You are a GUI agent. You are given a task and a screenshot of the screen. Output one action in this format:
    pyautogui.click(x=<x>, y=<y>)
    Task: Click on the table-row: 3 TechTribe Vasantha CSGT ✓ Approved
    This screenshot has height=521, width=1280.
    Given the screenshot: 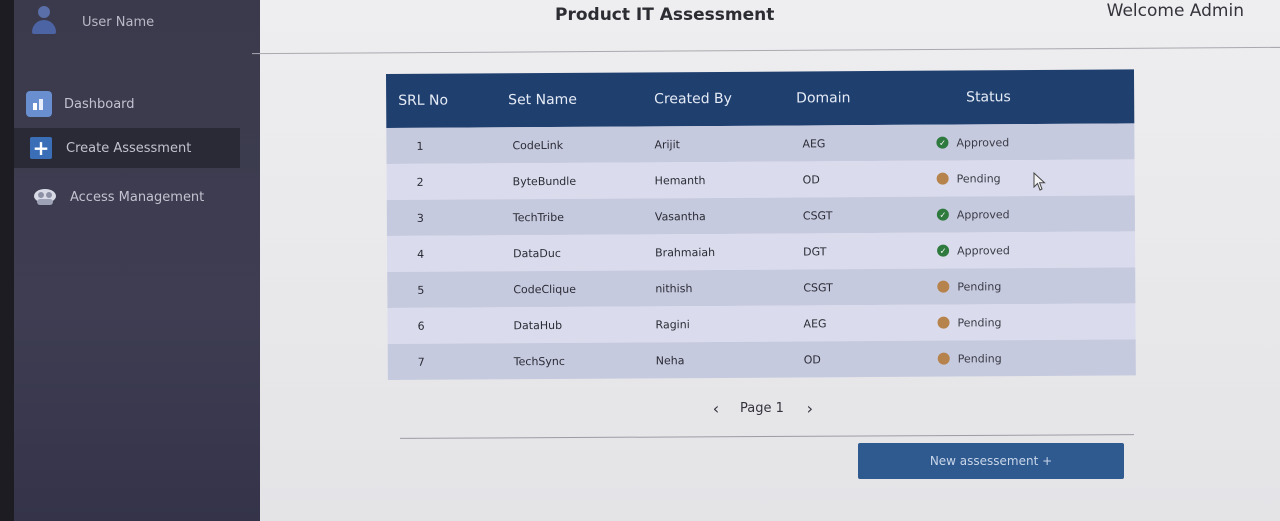 What is the action you would take?
    pyautogui.click(x=760, y=215)
    